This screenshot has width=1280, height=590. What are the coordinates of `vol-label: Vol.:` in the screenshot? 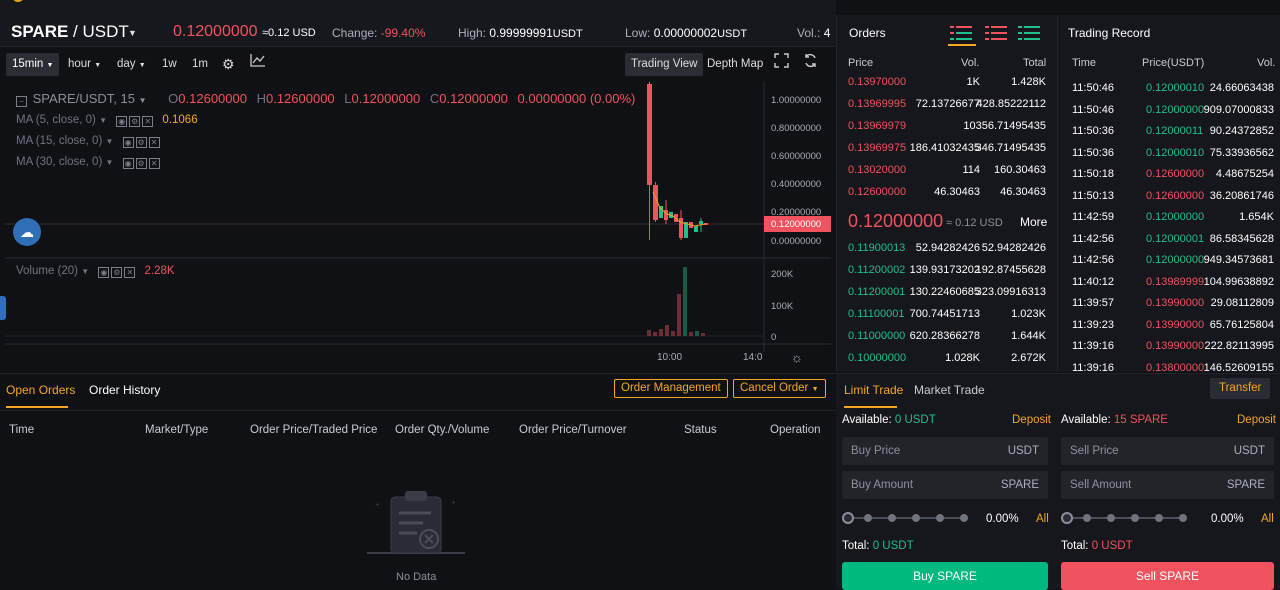 It's located at (809, 33).